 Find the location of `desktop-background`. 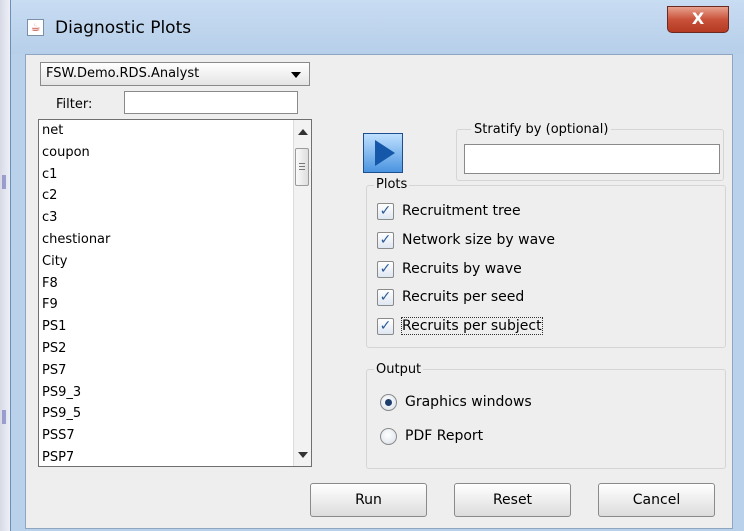

desktop-background is located at coordinates (5, 265).